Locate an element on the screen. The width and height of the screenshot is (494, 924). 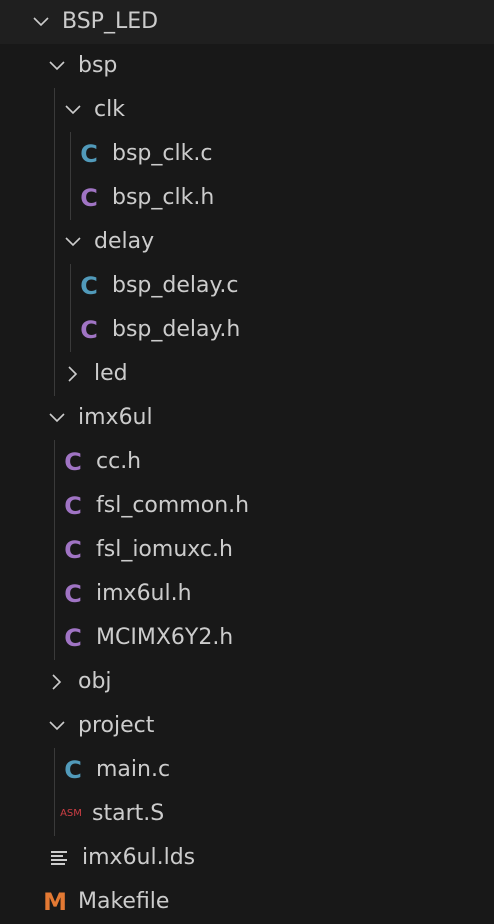
tree-item-label: bsp_clk.h is located at coordinates (163, 197).